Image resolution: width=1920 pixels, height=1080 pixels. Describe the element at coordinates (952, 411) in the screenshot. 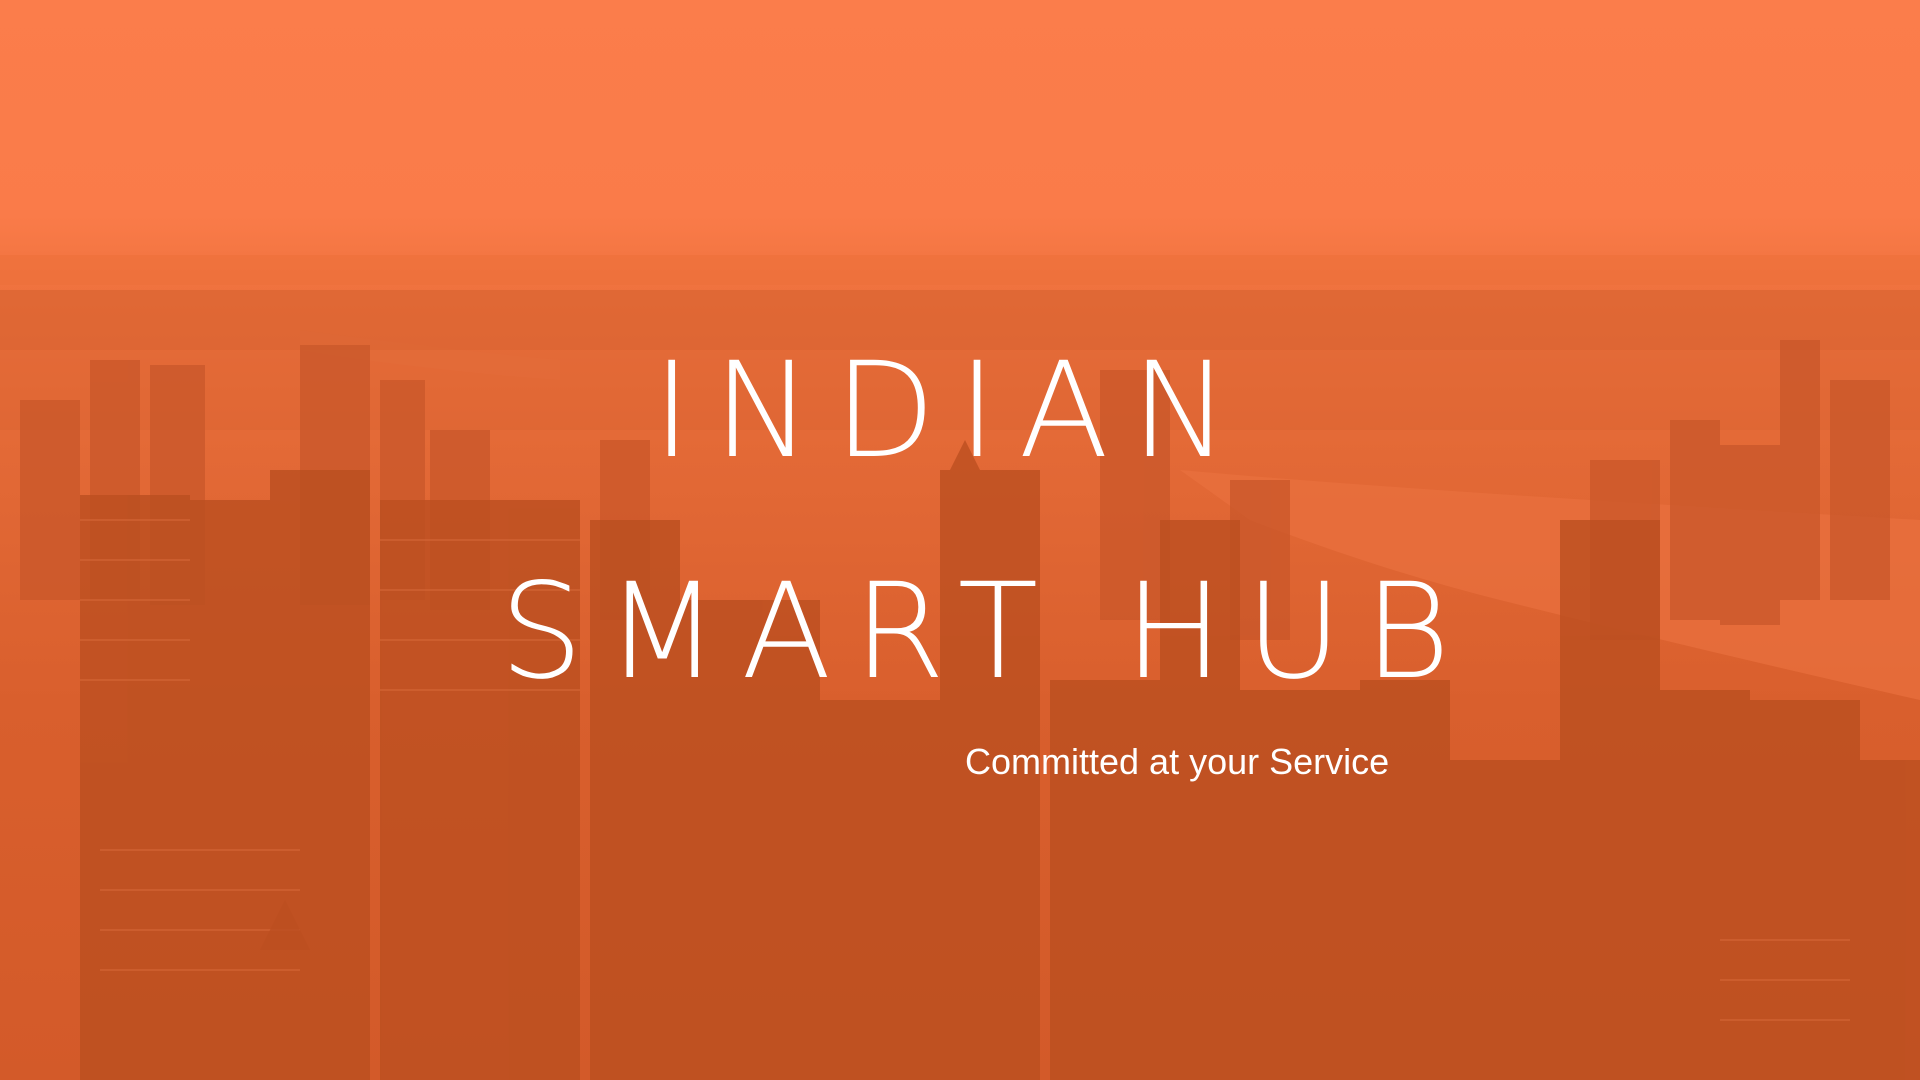

I see `title-line-1: INDIAN` at that location.